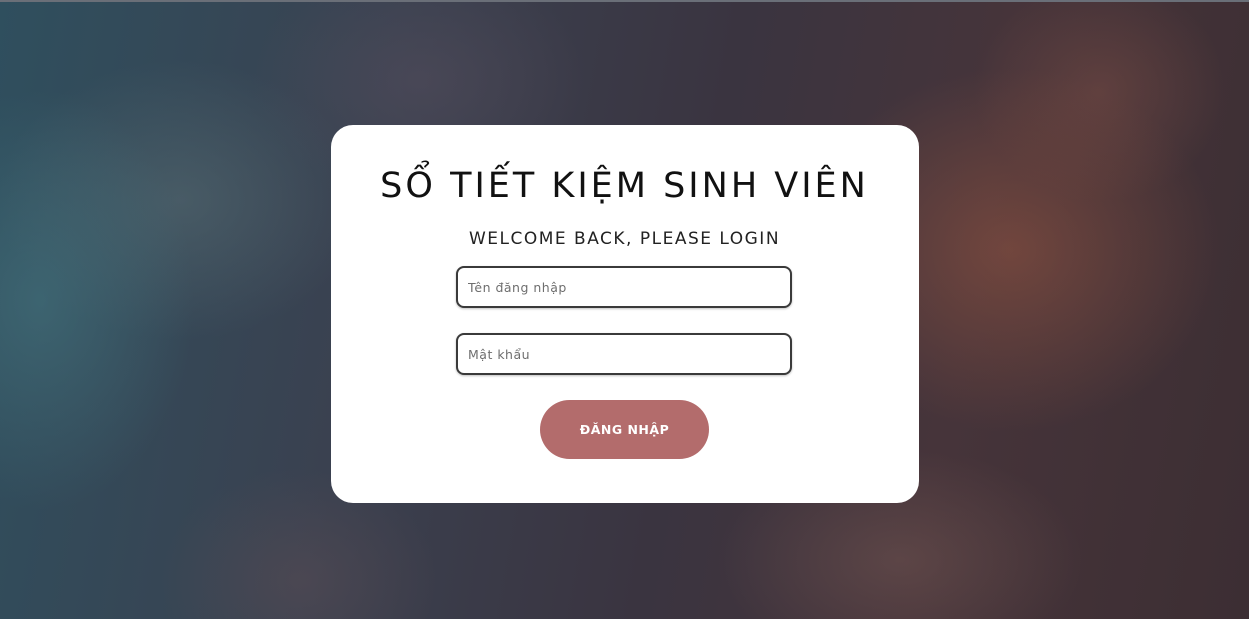  I want to click on login-button: ĐĂNG NHẬP, so click(624, 429).